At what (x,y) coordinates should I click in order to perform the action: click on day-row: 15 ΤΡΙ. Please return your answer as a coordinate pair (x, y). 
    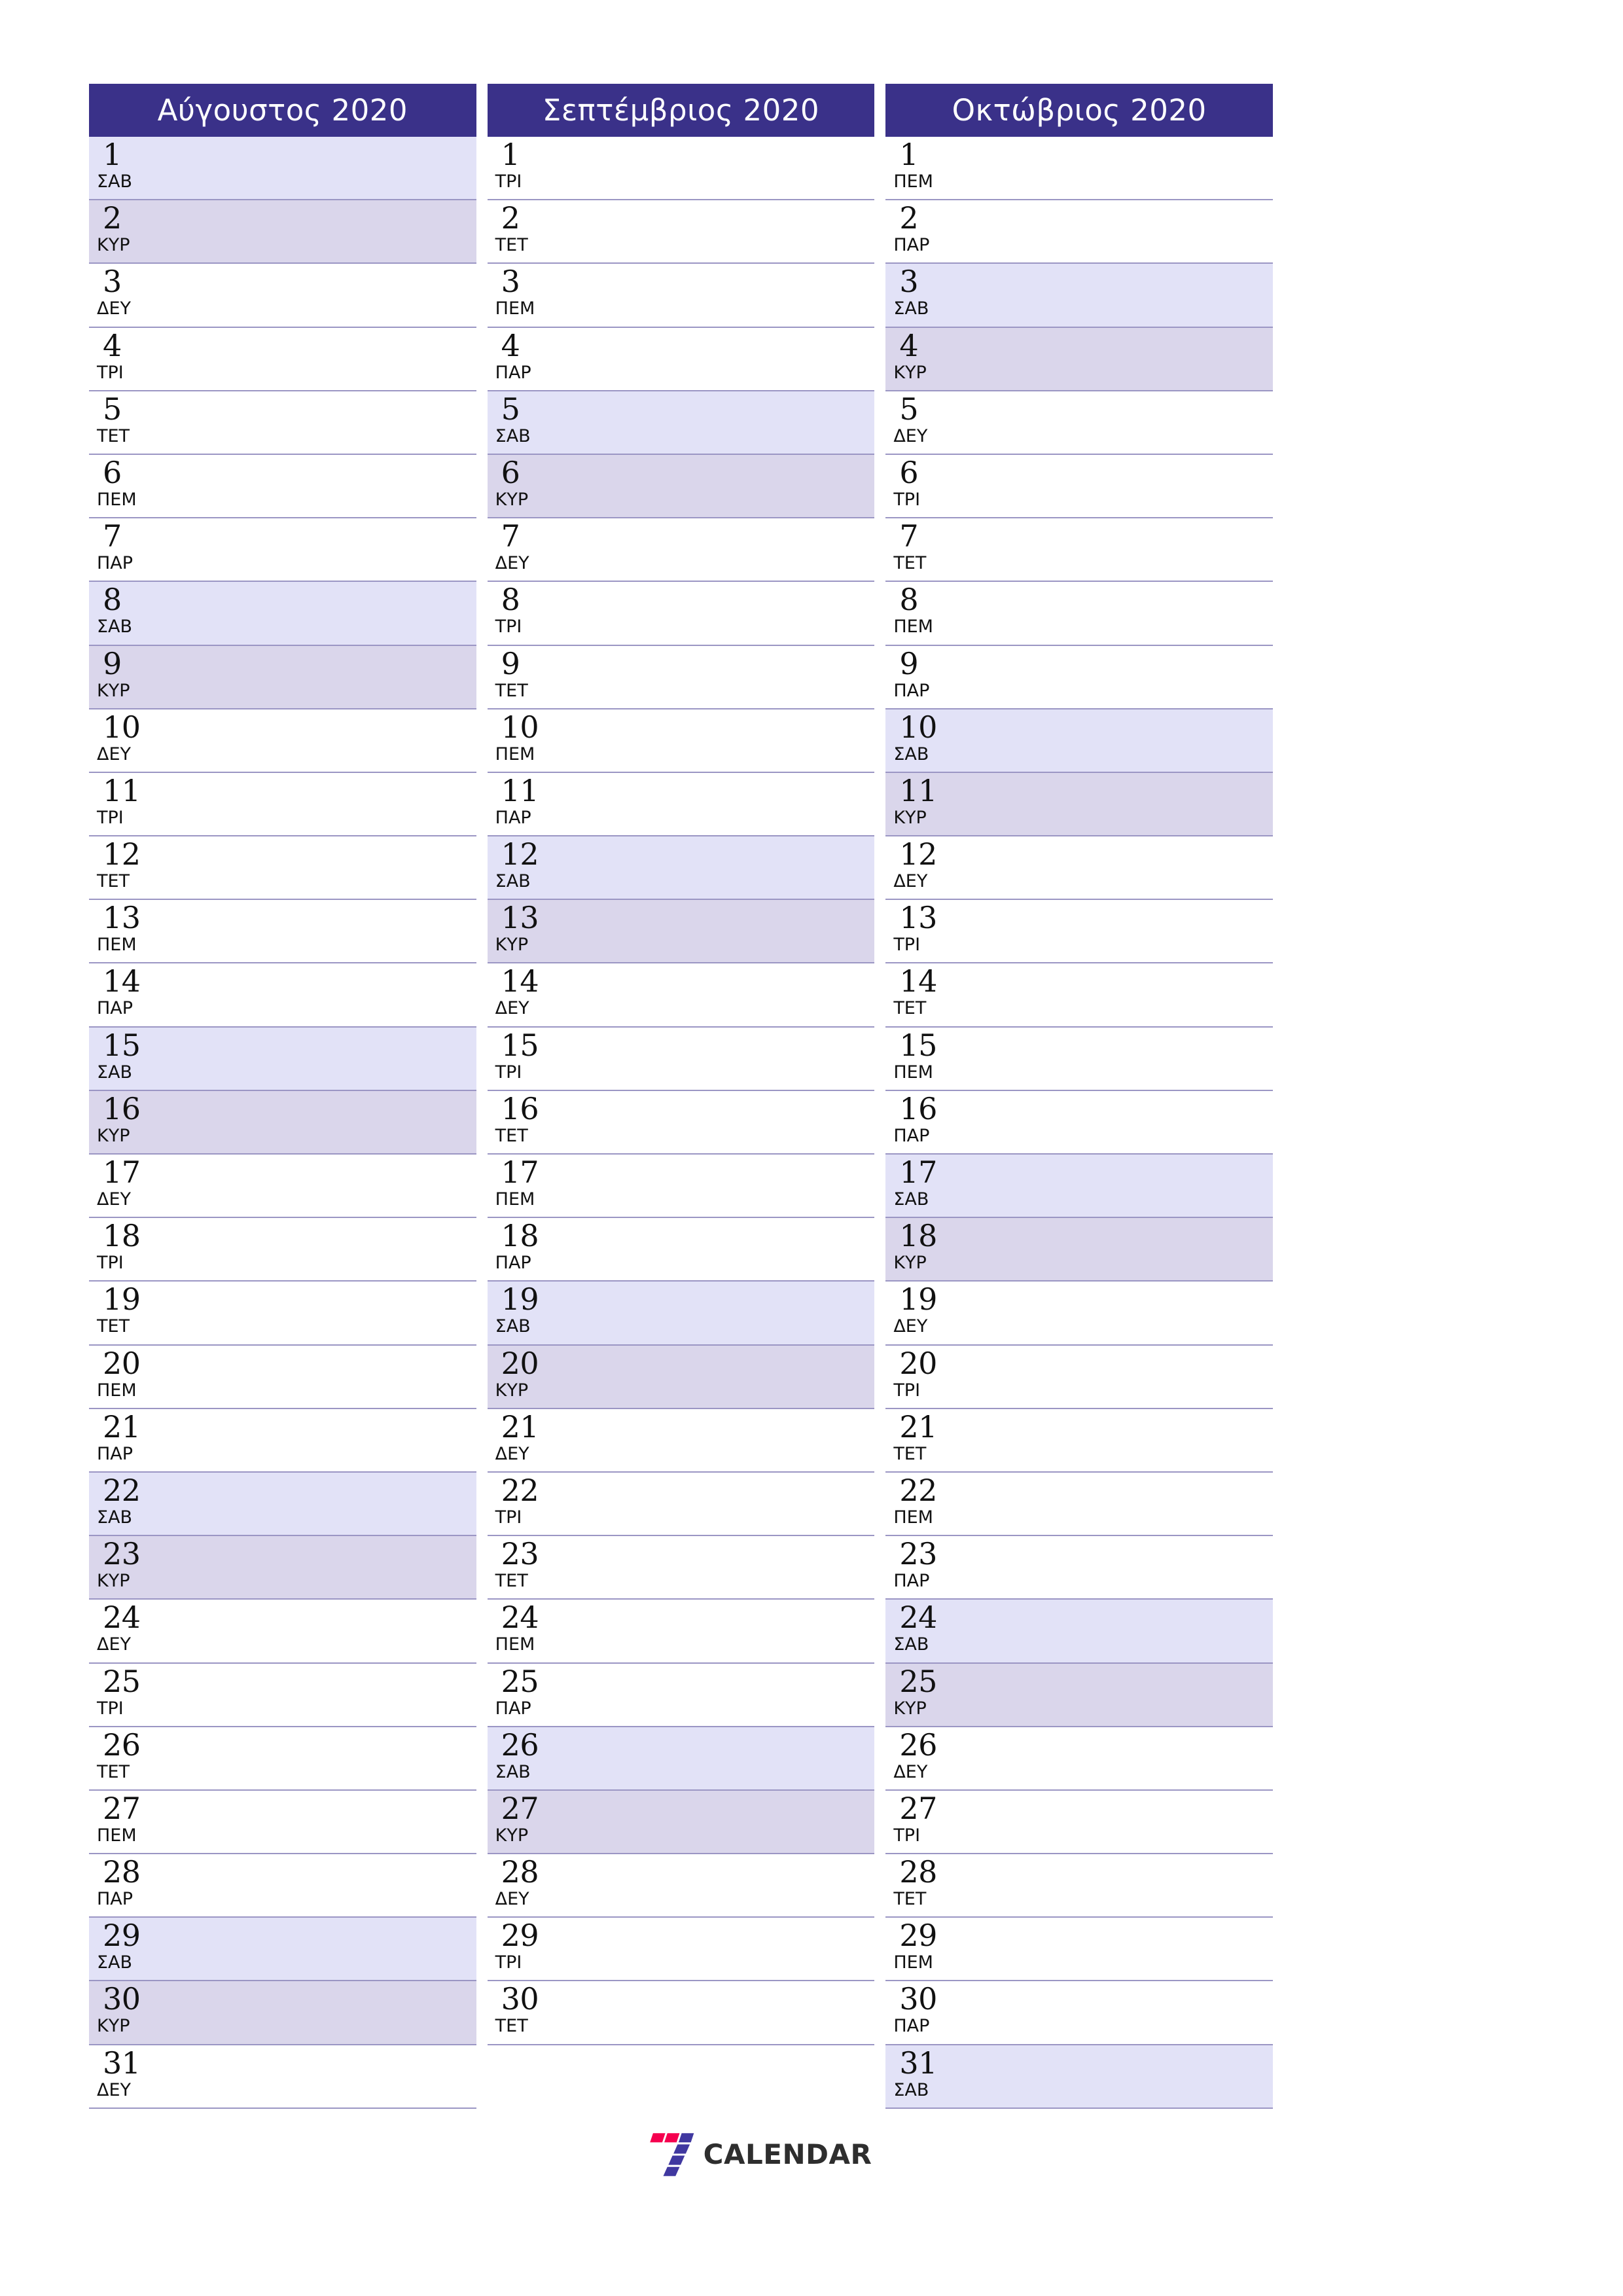
    Looking at the image, I should click on (681, 1059).